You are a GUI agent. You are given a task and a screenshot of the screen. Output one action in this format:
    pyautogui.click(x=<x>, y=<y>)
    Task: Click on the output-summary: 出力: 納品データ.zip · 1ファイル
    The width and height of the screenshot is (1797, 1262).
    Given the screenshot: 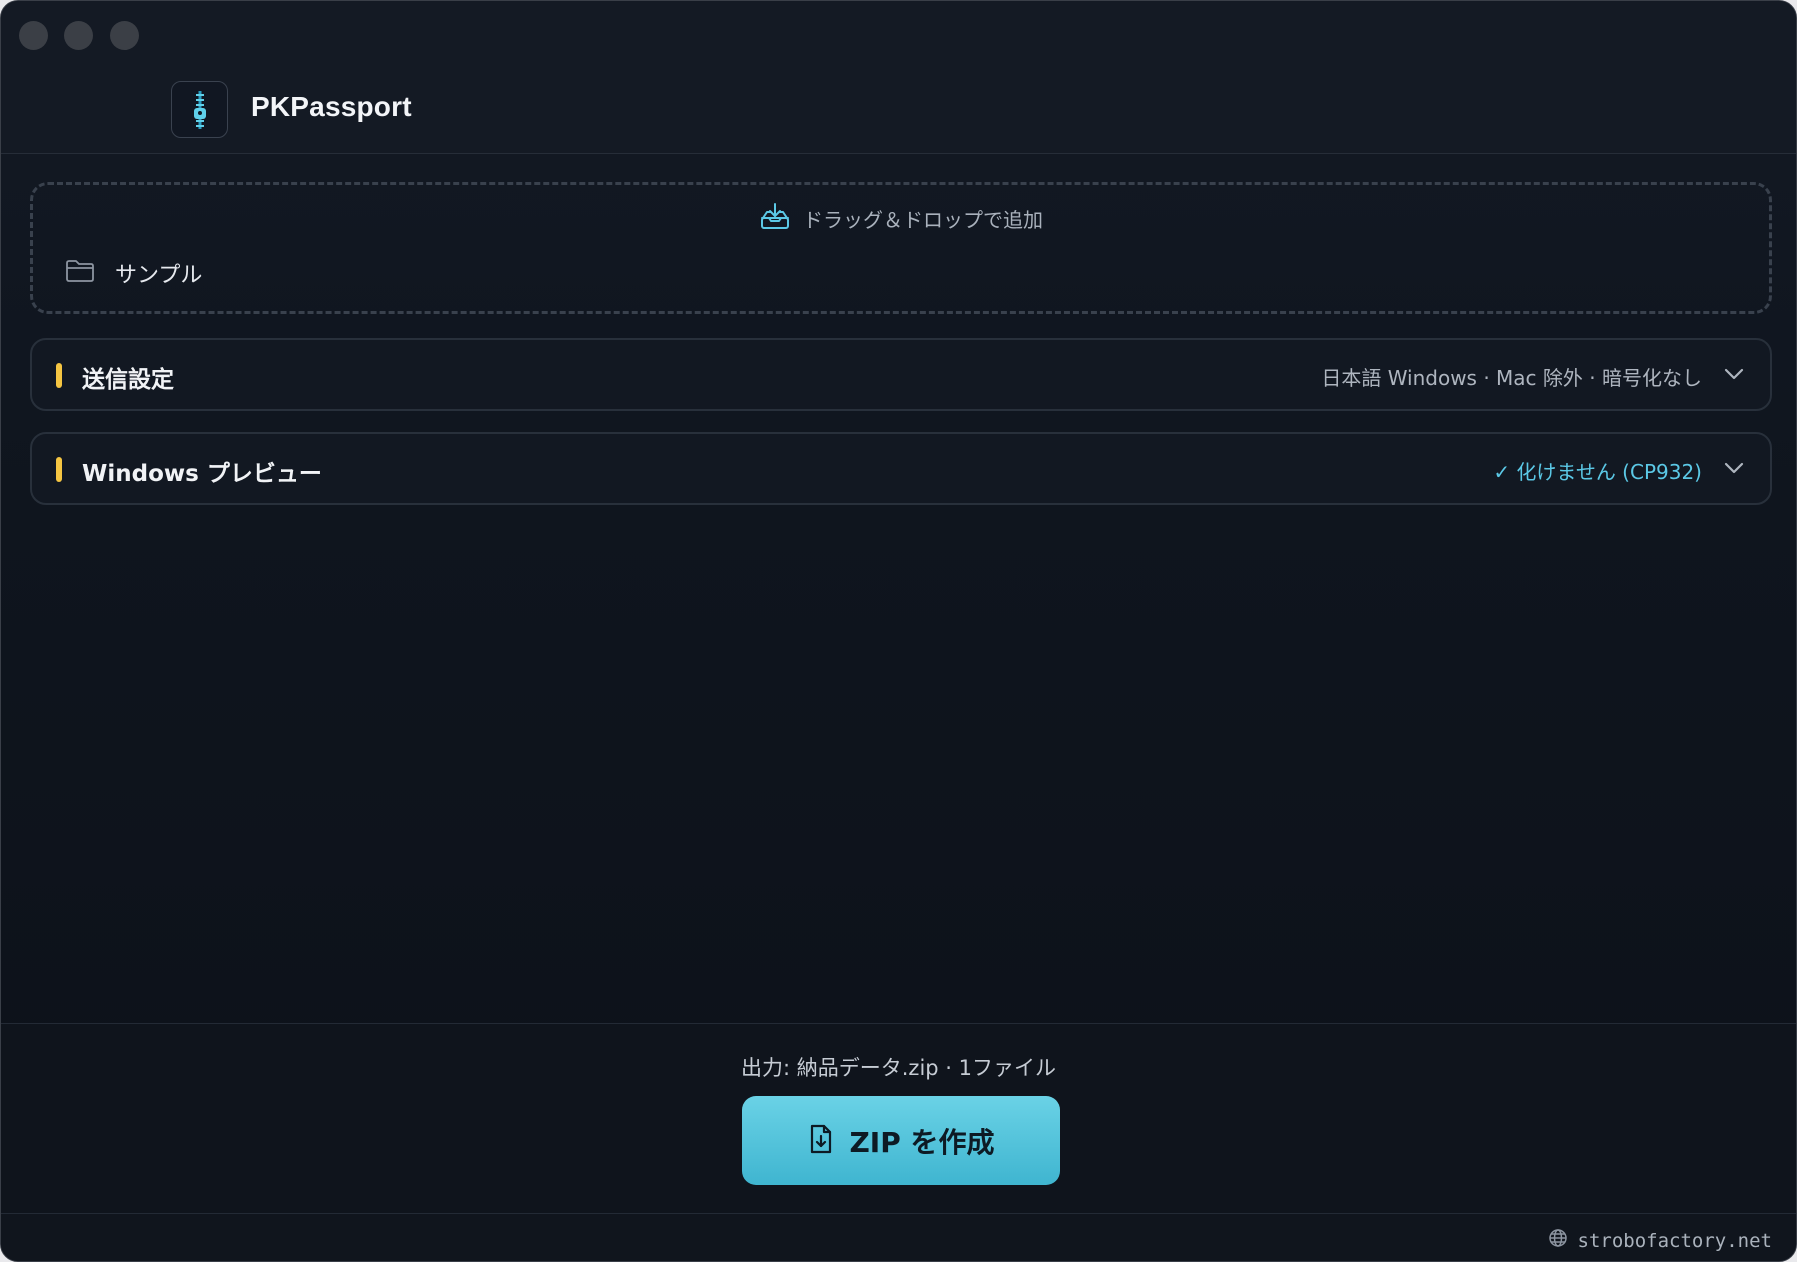 What is the action you would take?
    pyautogui.click(x=898, y=1068)
    